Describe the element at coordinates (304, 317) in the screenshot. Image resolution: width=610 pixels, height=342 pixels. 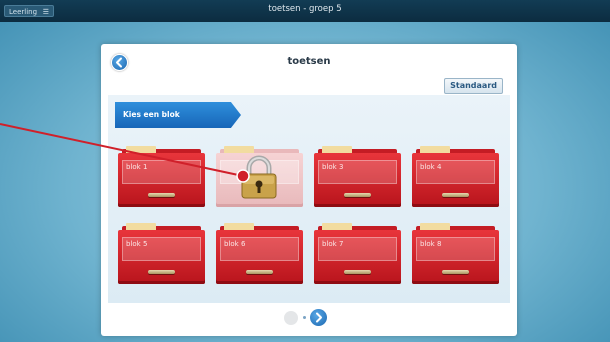
I see `pager-separator` at that location.